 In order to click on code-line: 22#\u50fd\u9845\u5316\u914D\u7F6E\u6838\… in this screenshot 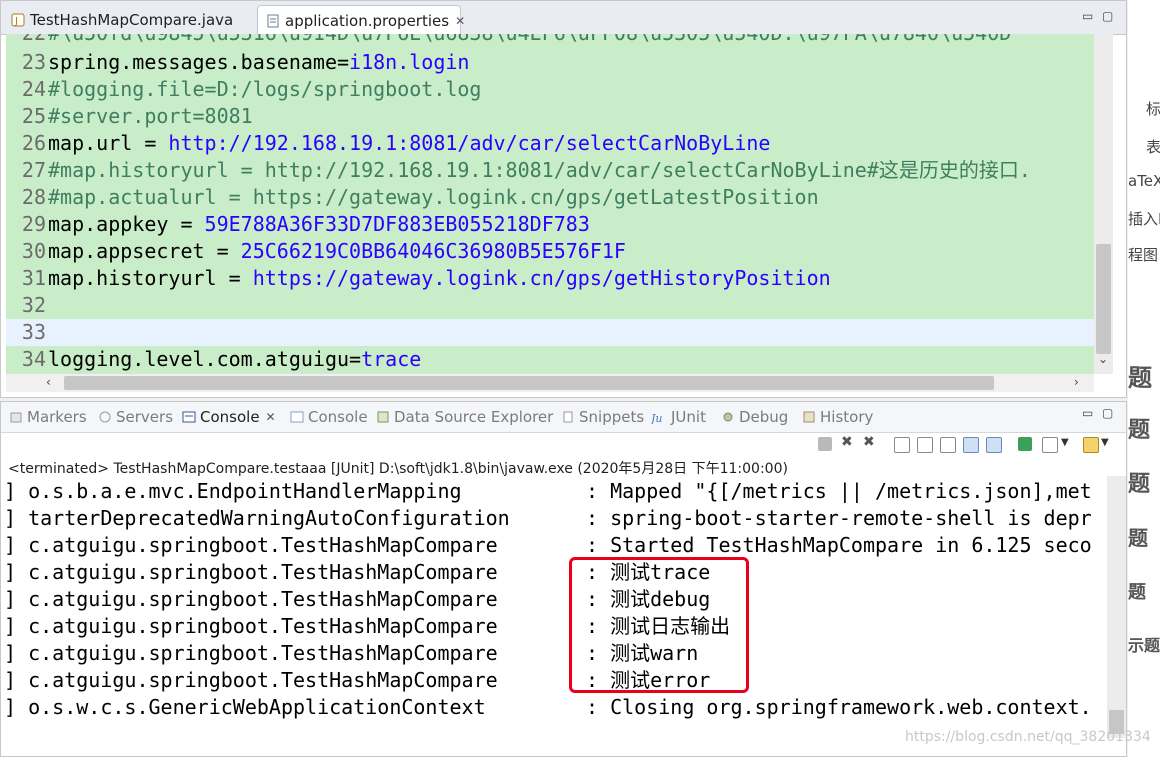, I will do `click(550, 40)`.